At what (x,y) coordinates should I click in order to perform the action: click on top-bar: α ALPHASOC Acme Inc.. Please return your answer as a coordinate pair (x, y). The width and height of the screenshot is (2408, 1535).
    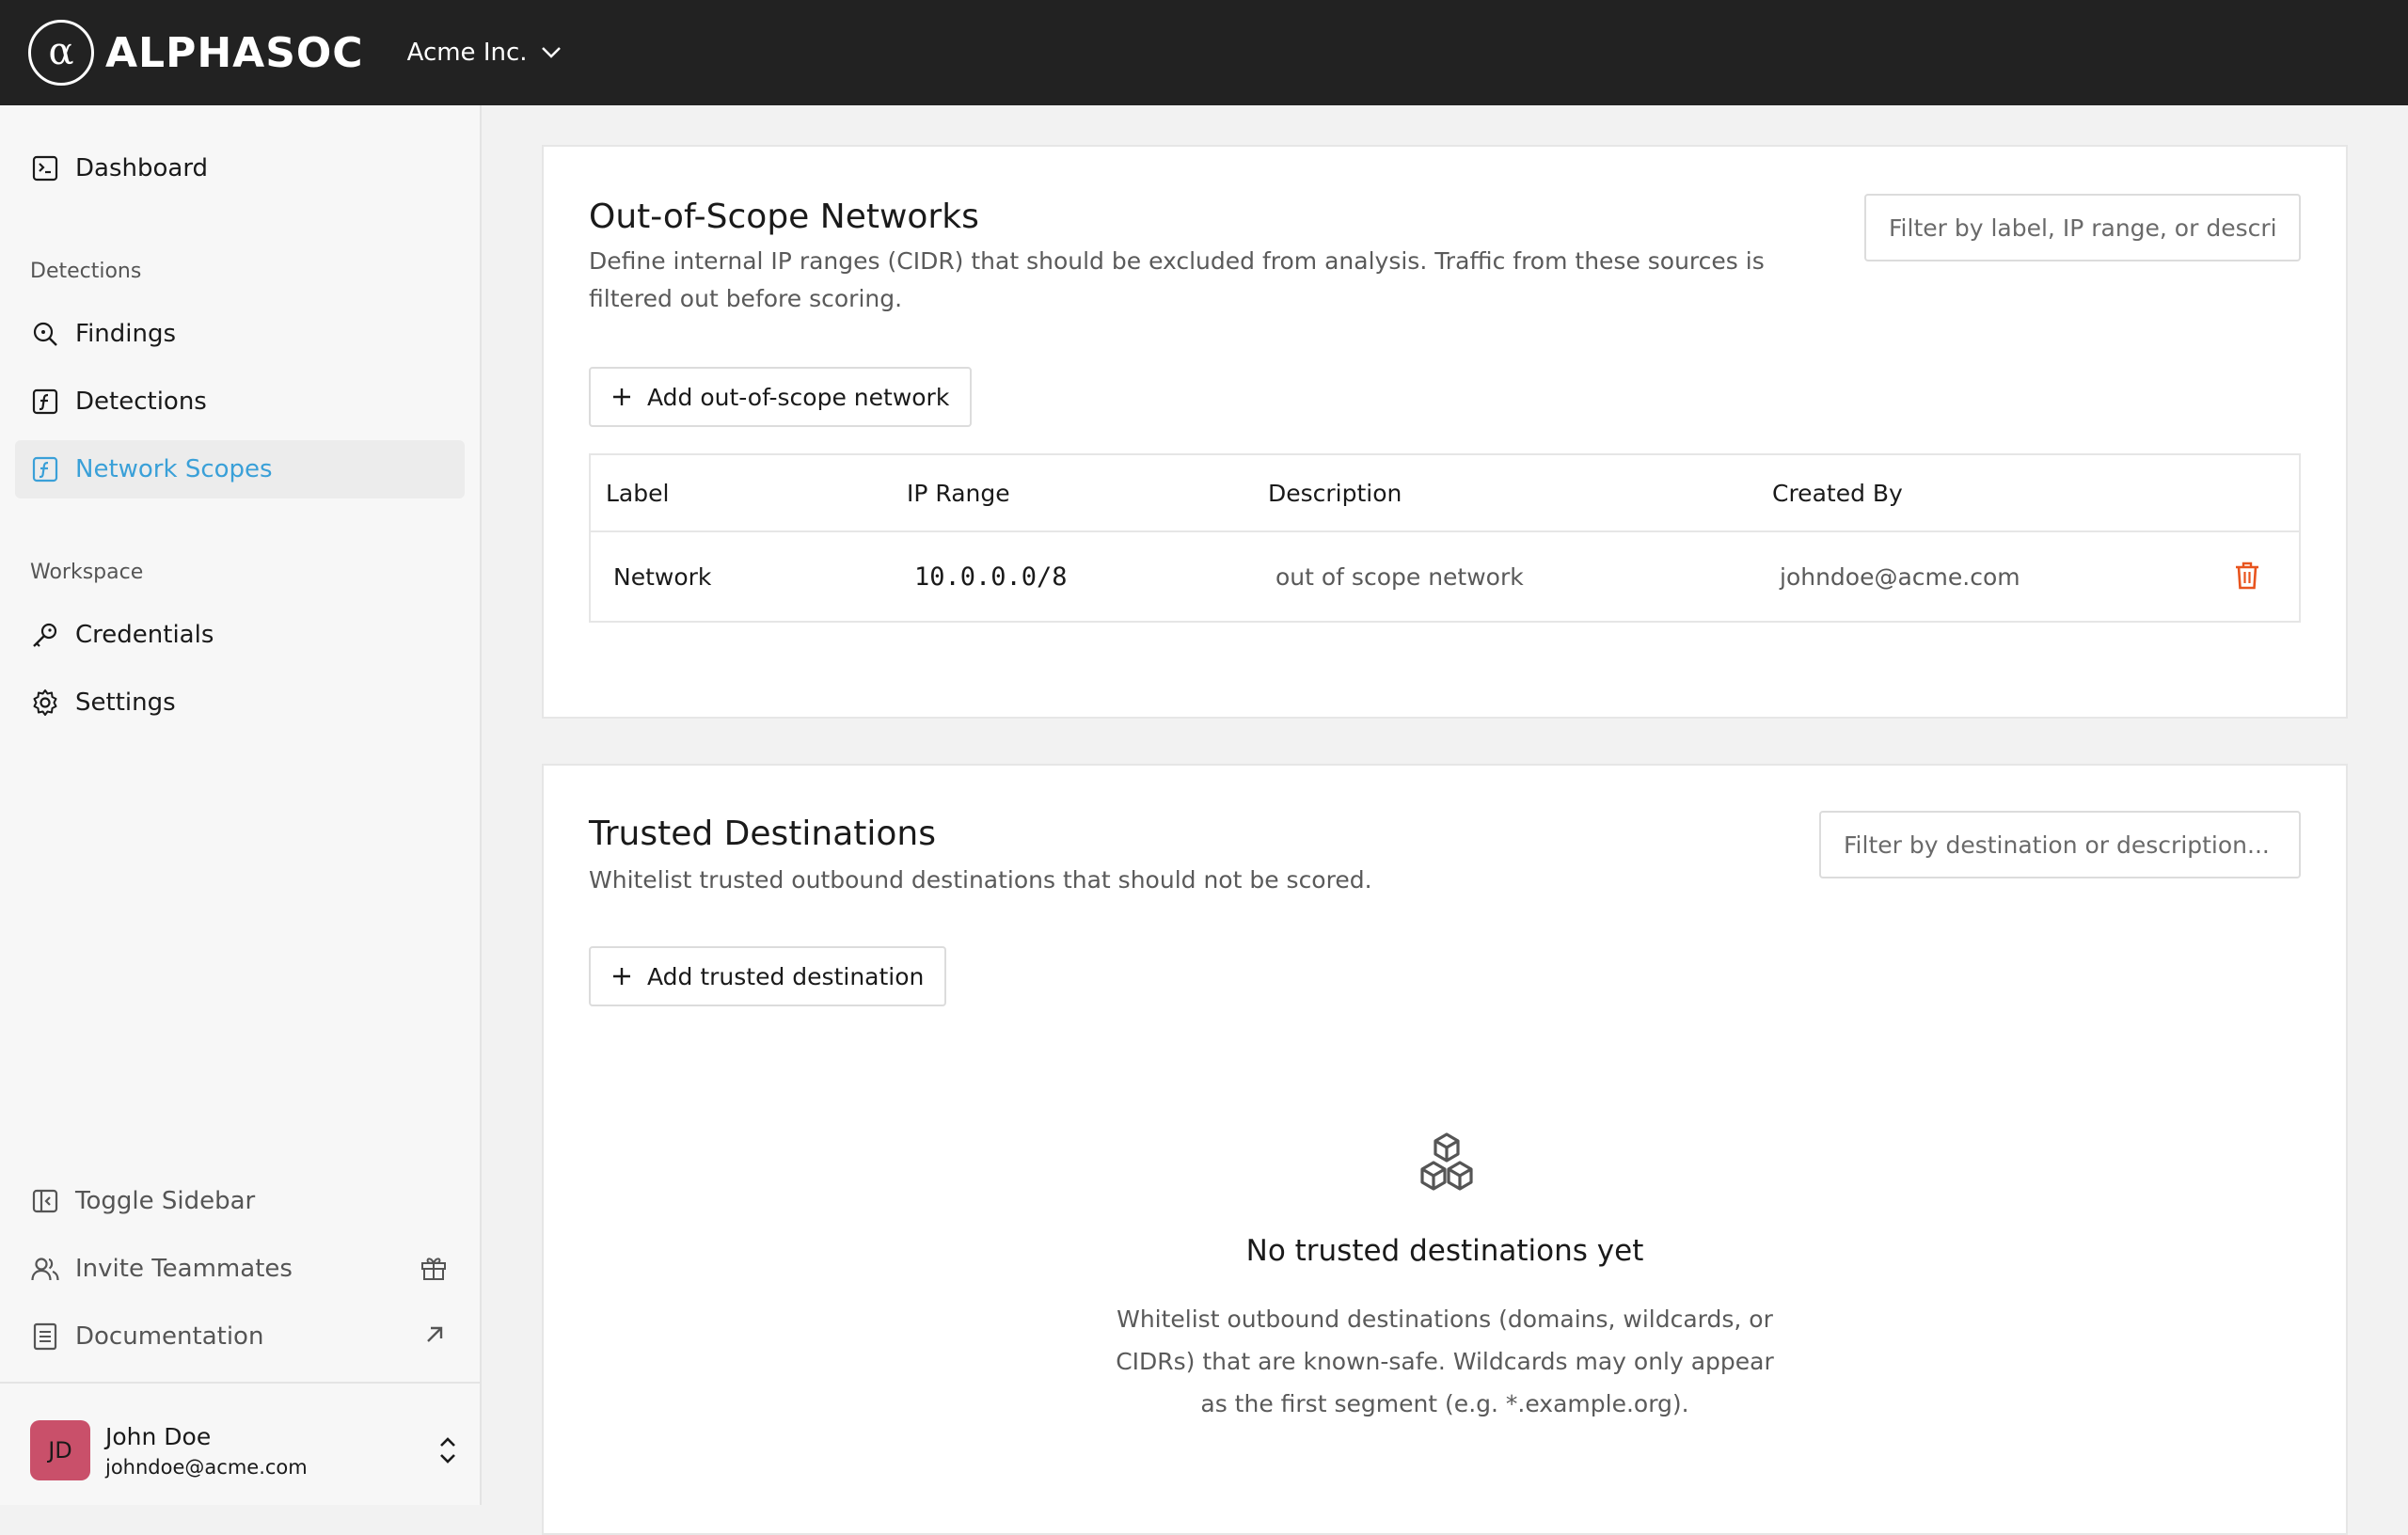
    Looking at the image, I should click on (1204, 52).